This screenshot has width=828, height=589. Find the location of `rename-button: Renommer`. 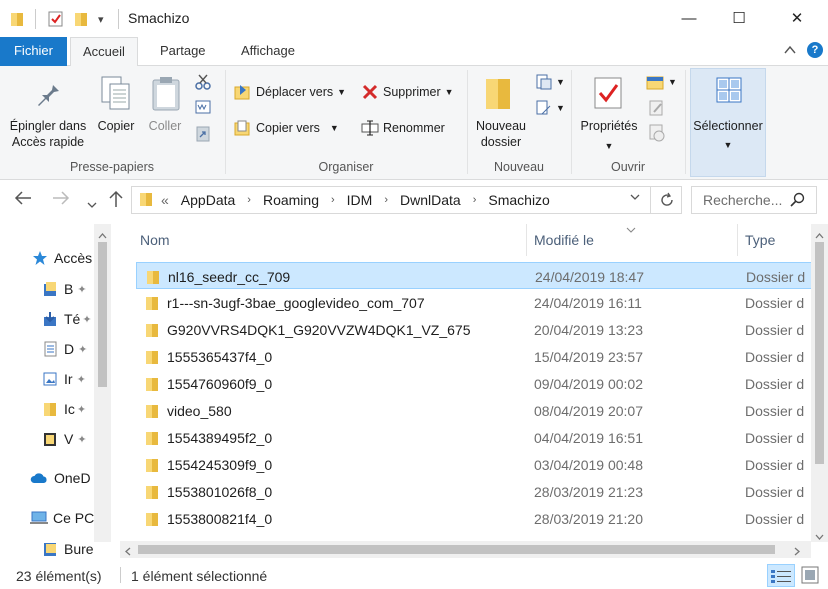

rename-button: Renommer is located at coordinates (403, 128).